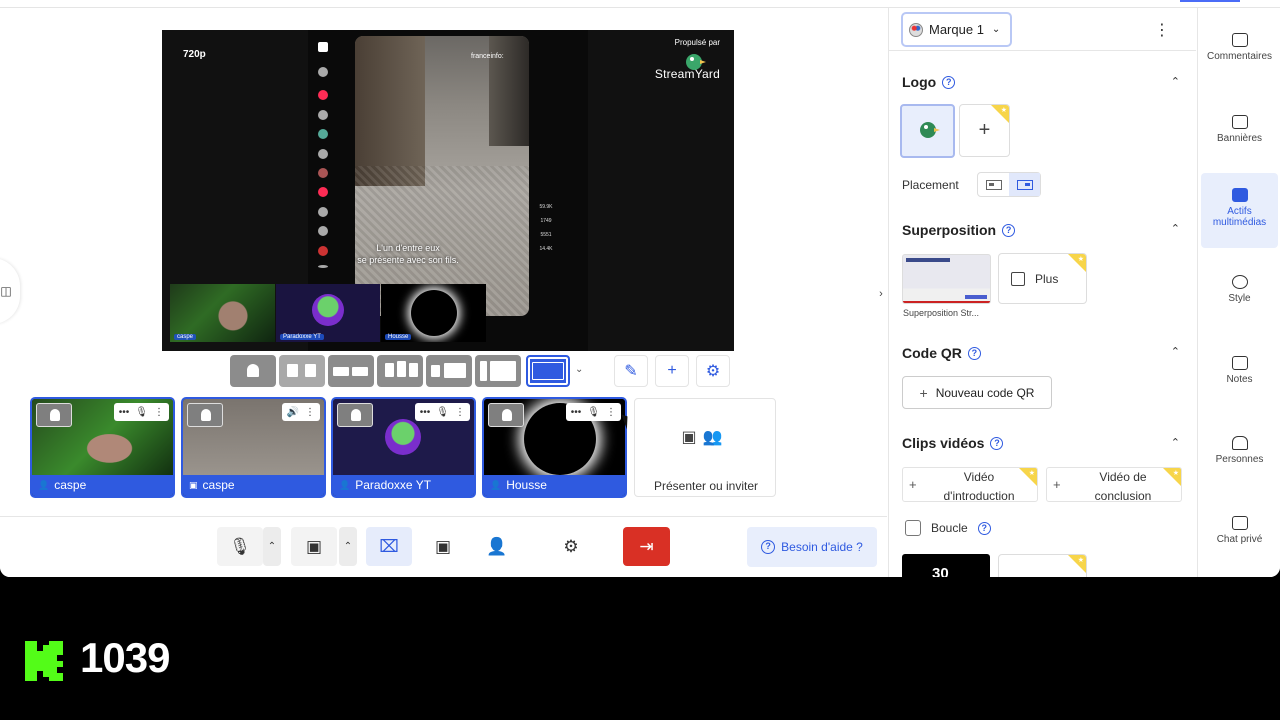 Image resolution: width=1280 pixels, height=720 pixels. Describe the element at coordinates (1018, 278) in the screenshot. I see `add-media-icon` at that location.